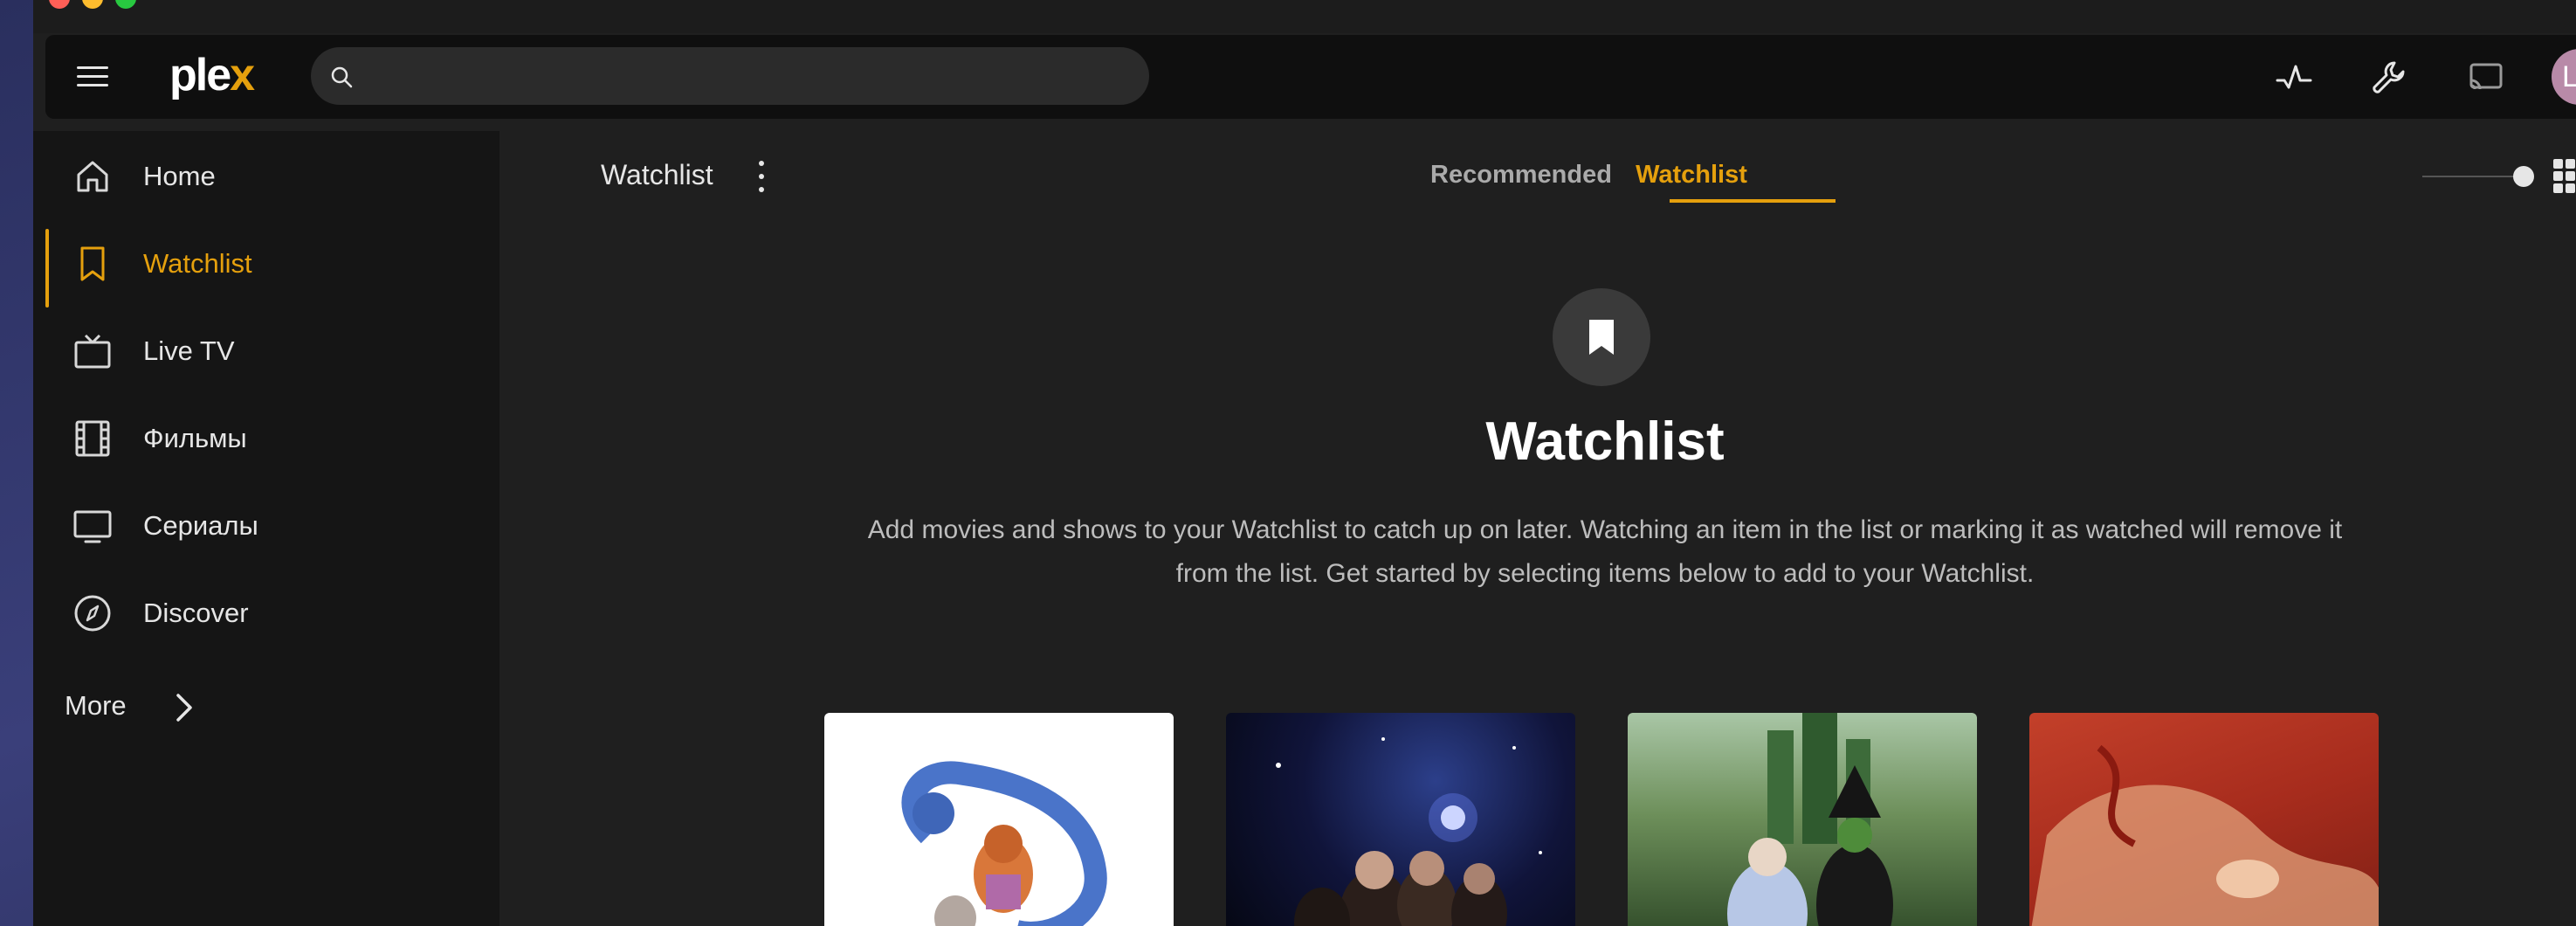 The image size is (2576, 926). I want to click on compass-icon, so click(92, 613).